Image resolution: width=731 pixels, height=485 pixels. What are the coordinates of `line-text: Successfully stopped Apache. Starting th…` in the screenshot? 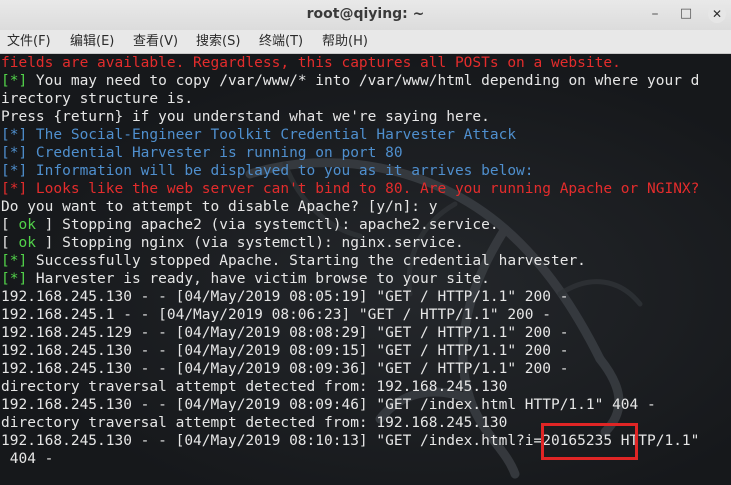 It's located at (306, 261).